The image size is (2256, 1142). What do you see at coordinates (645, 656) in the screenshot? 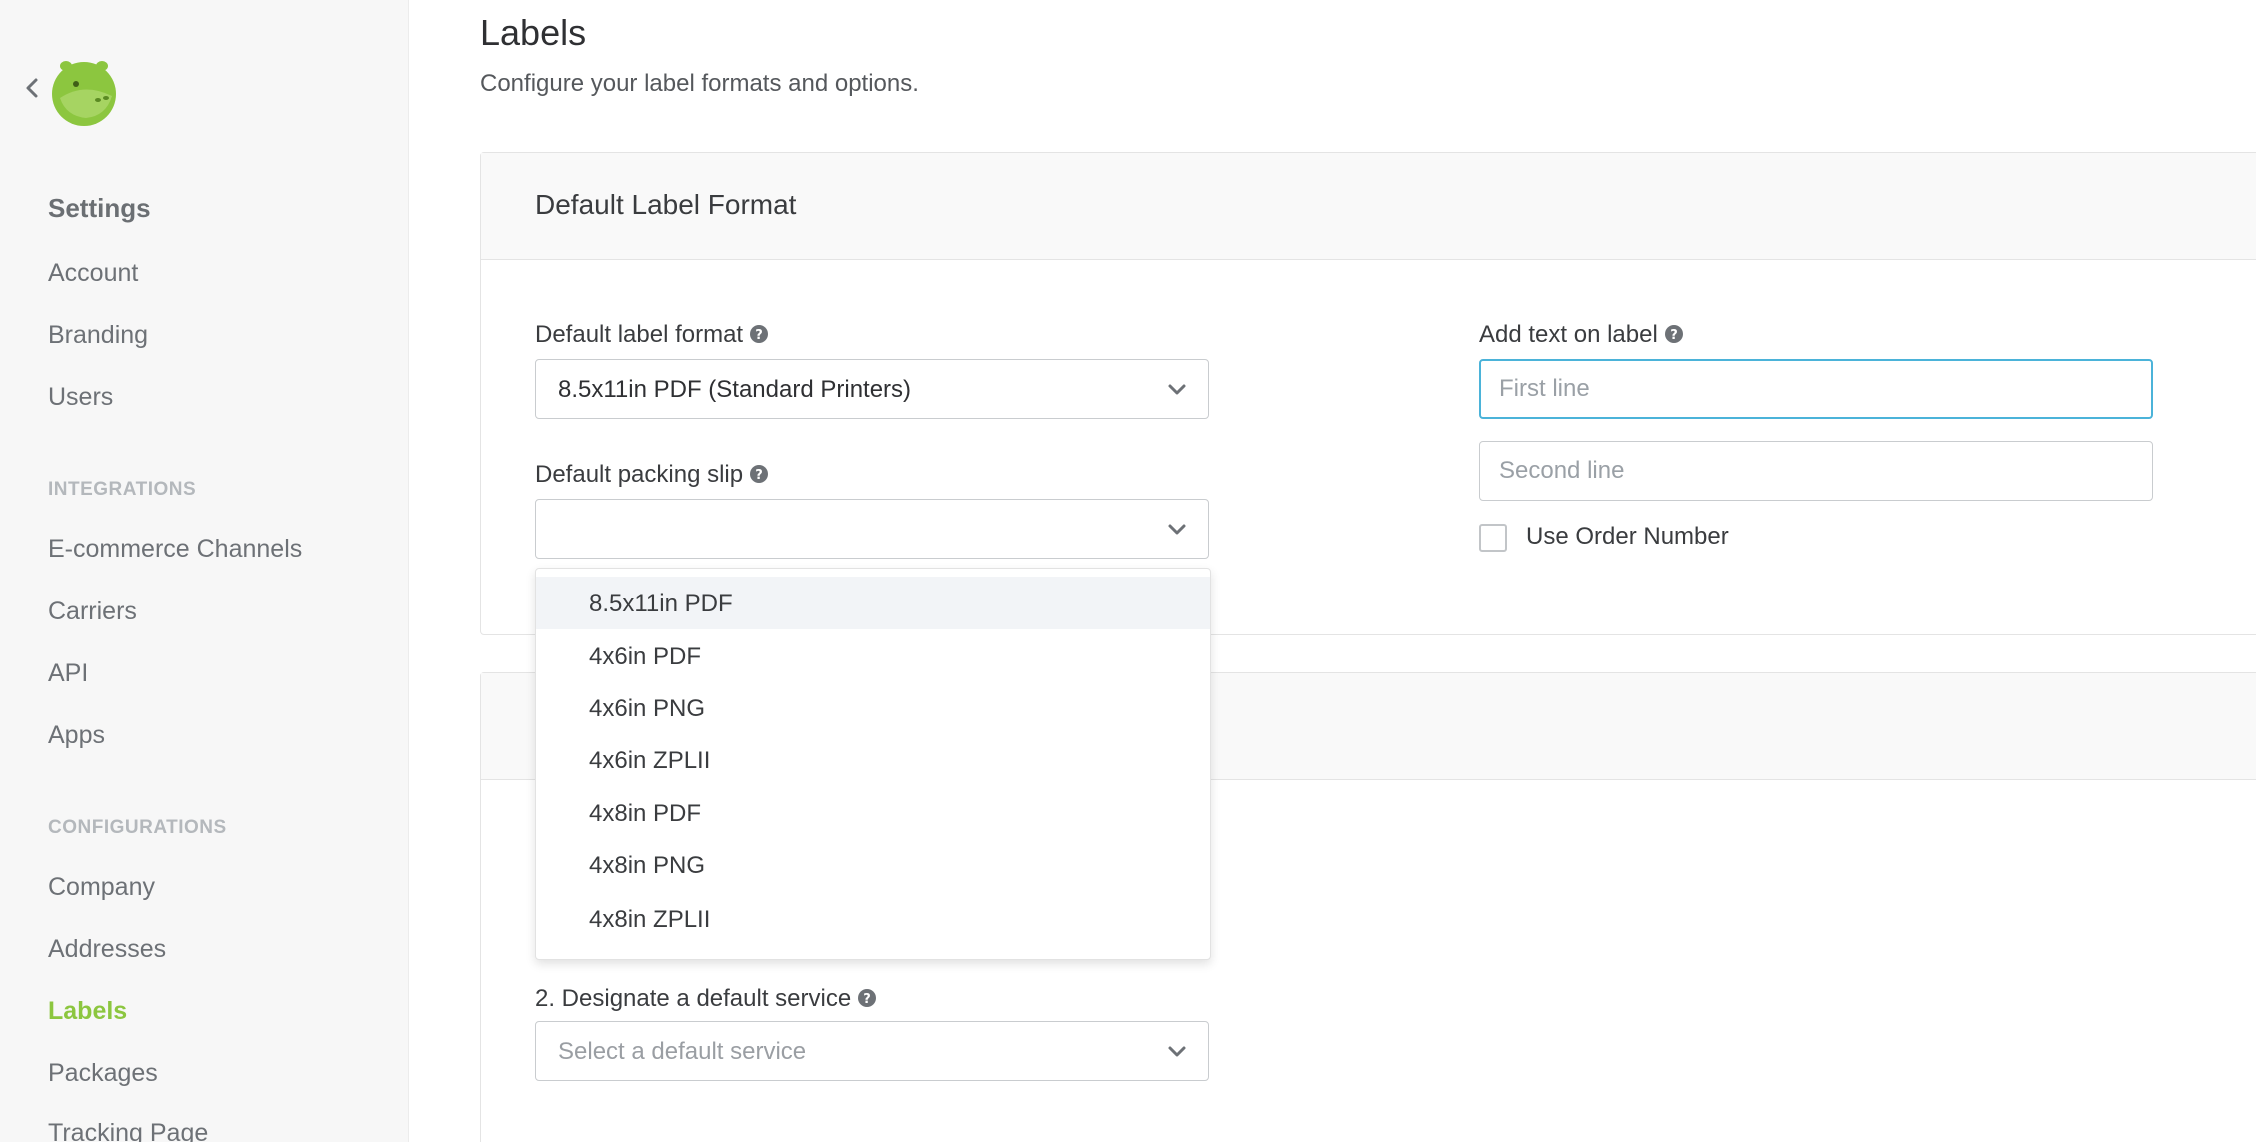
I see `dropdown-option-label: 4x6in PDF` at bounding box center [645, 656].